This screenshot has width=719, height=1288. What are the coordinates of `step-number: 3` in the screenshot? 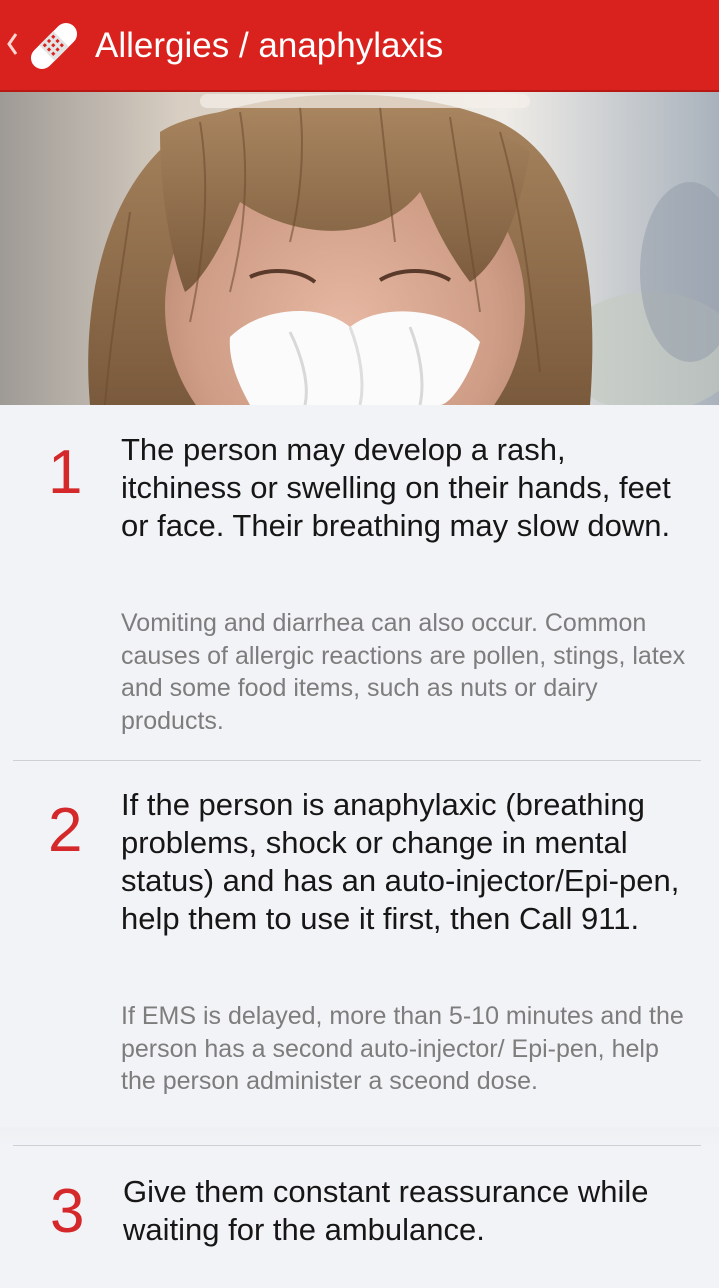 It's located at (67, 1211).